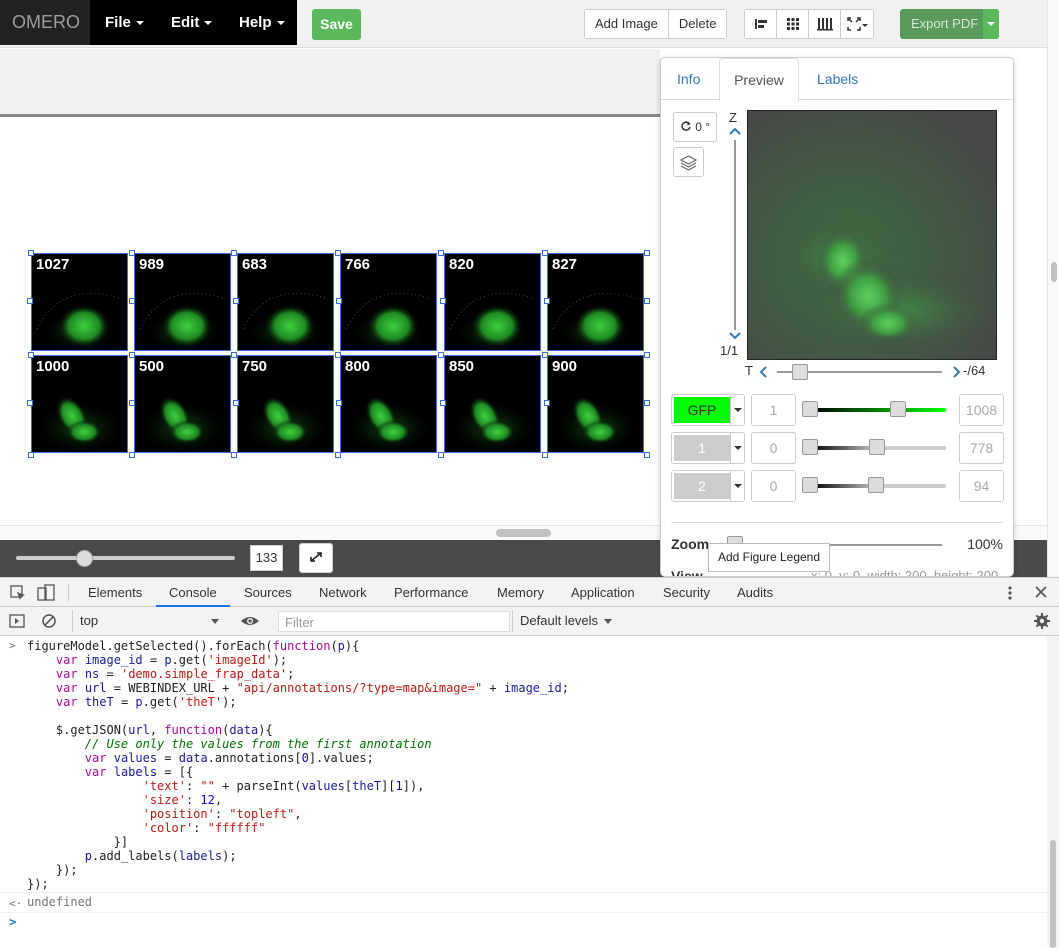  I want to click on delete-button: Delete, so click(697, 24).